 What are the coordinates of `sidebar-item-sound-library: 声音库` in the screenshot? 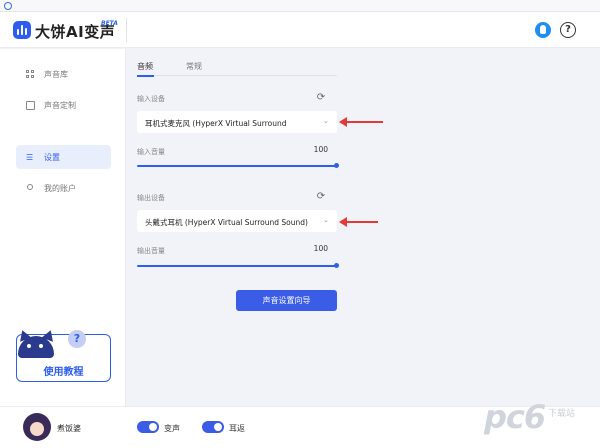 It's located at (63, 74).